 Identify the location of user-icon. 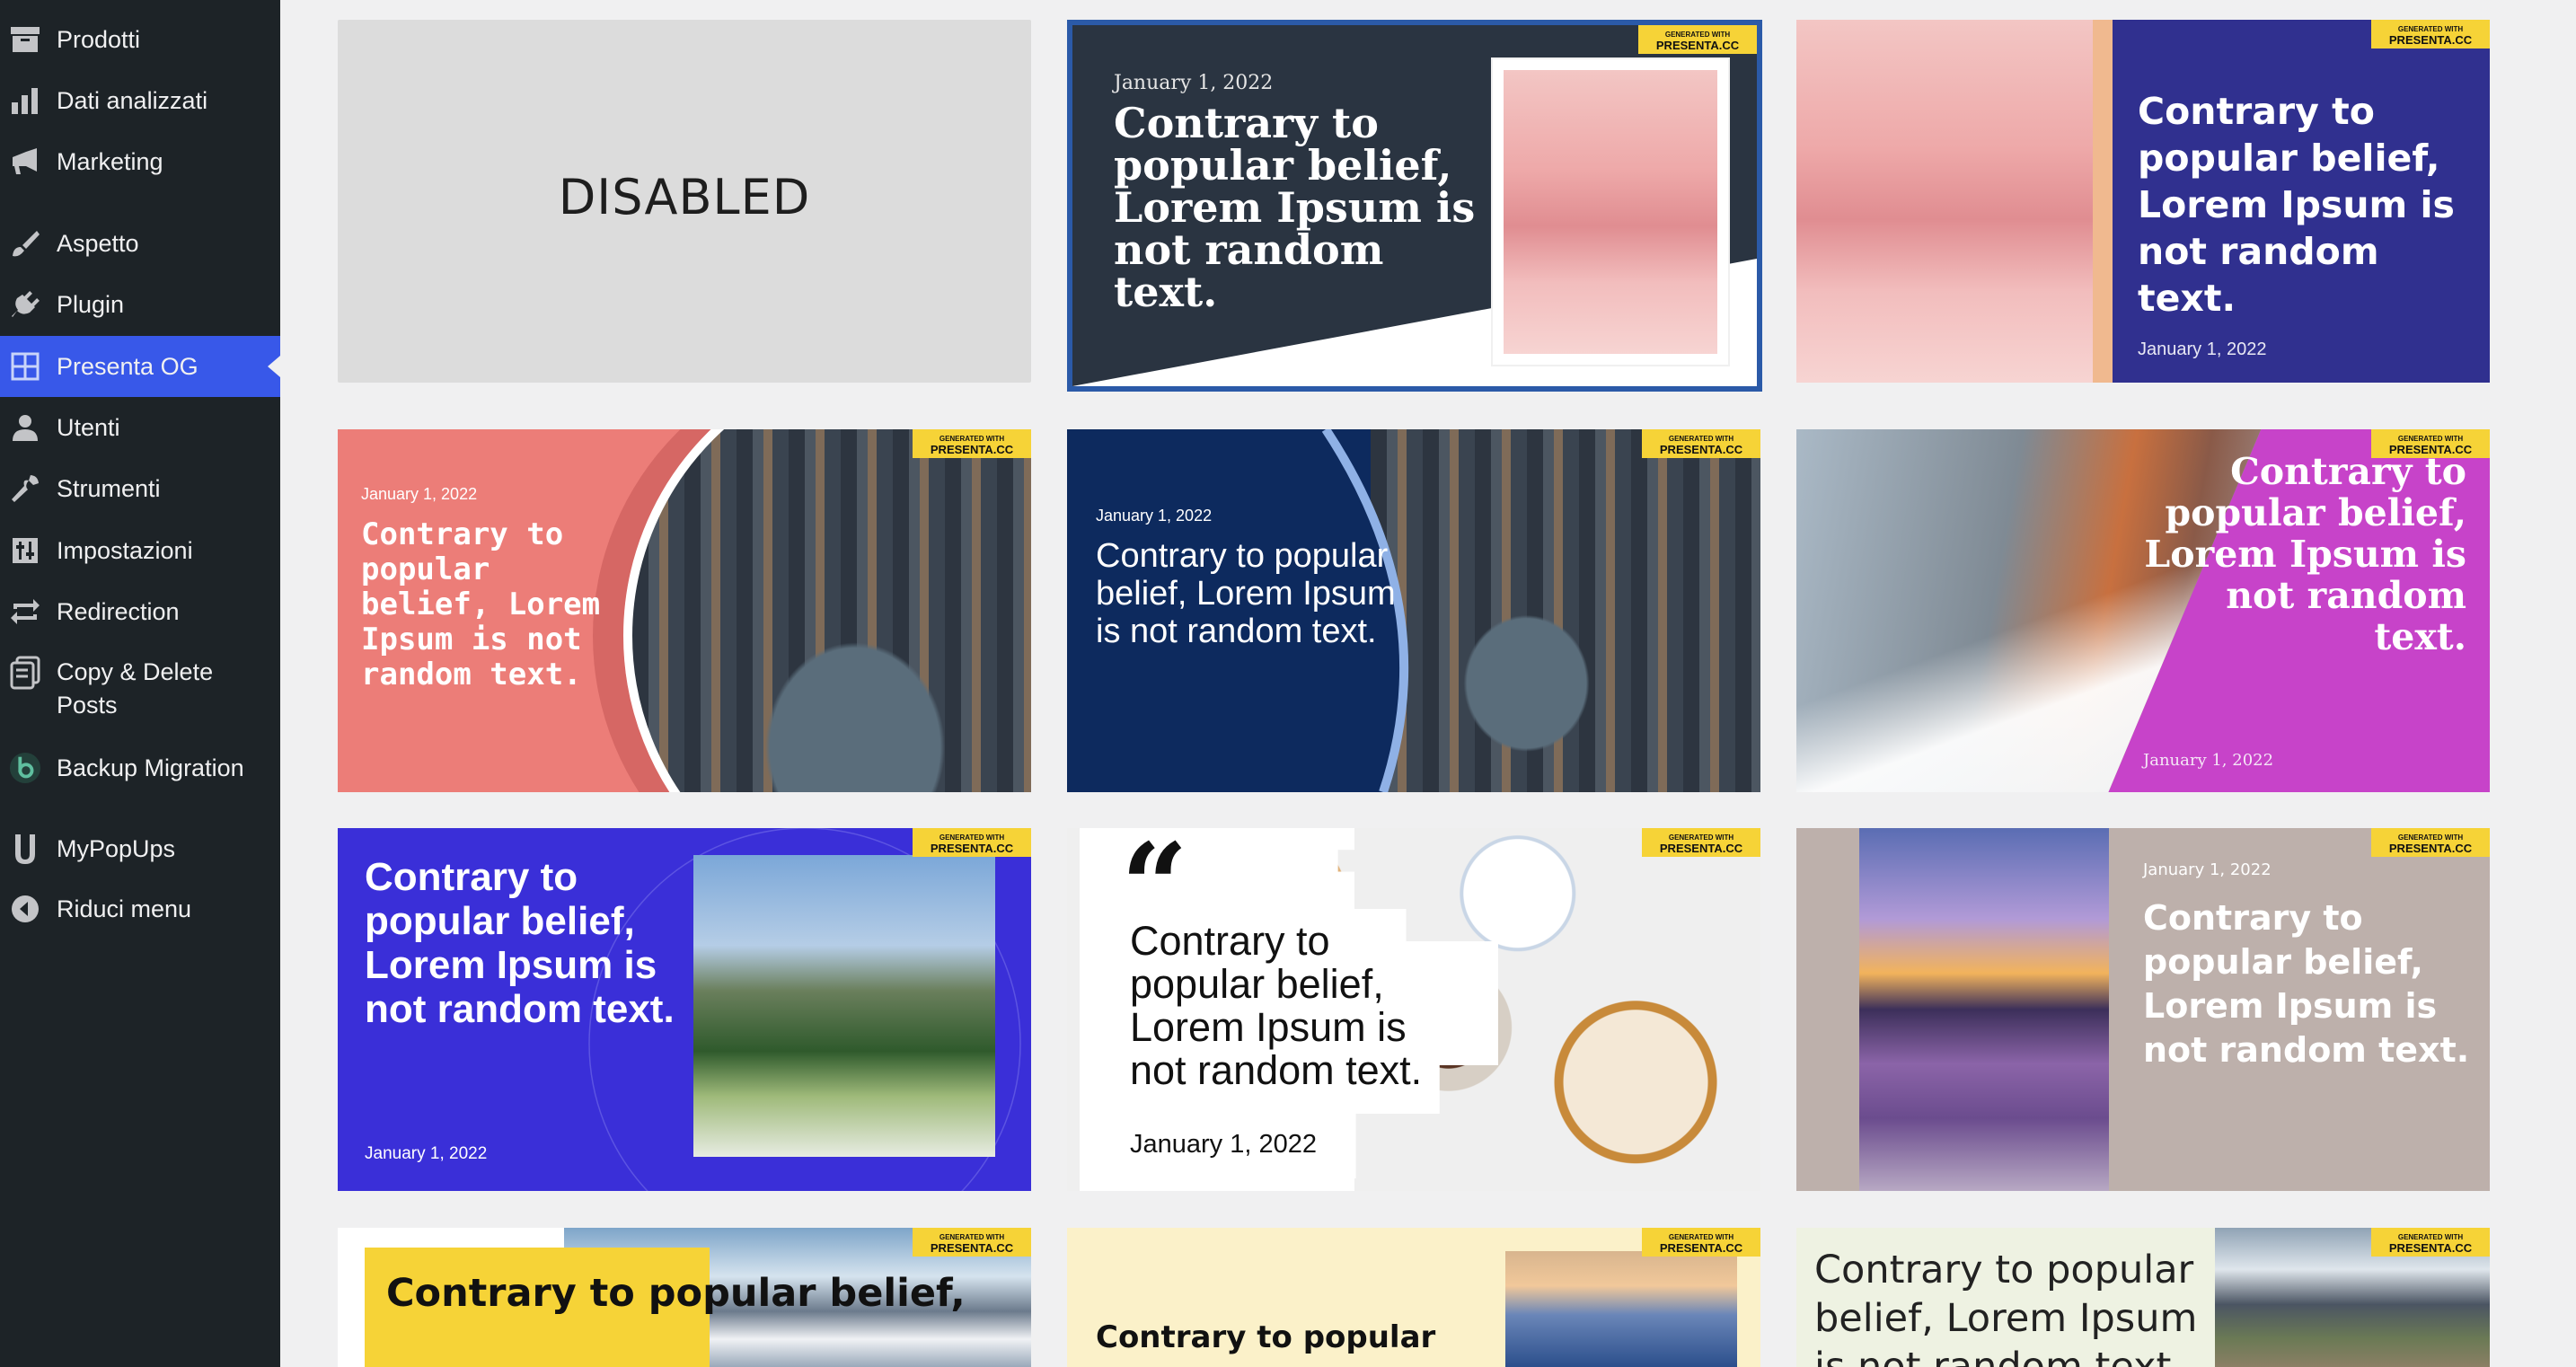
(25, 427).